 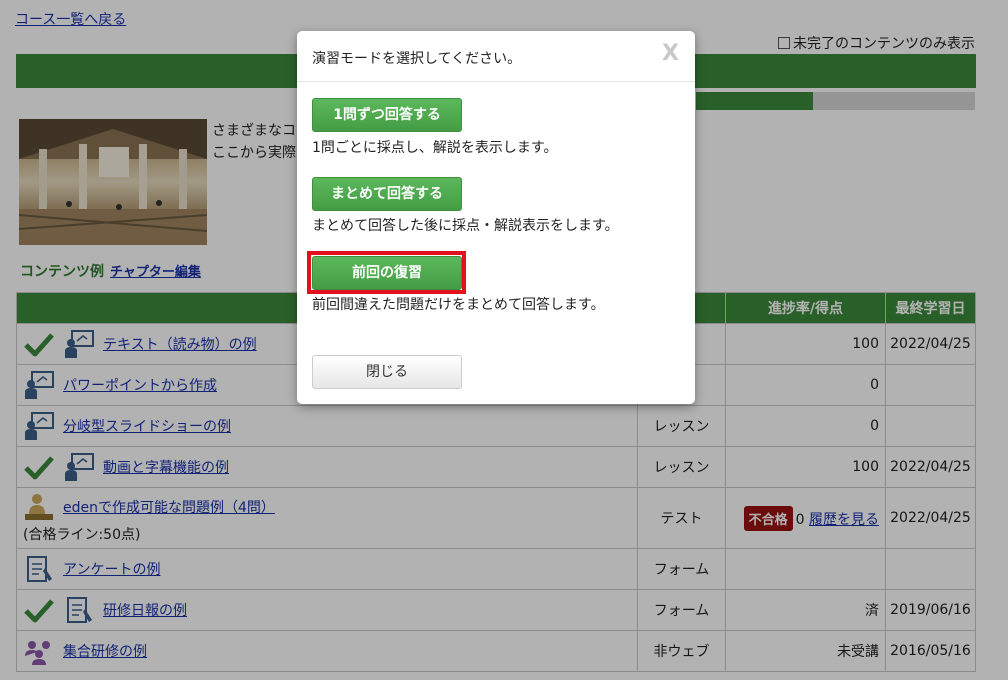 I want to click on review-last-description: 前回間違えた問題だけをまとめて回答します。, so click(x=458, y=305).